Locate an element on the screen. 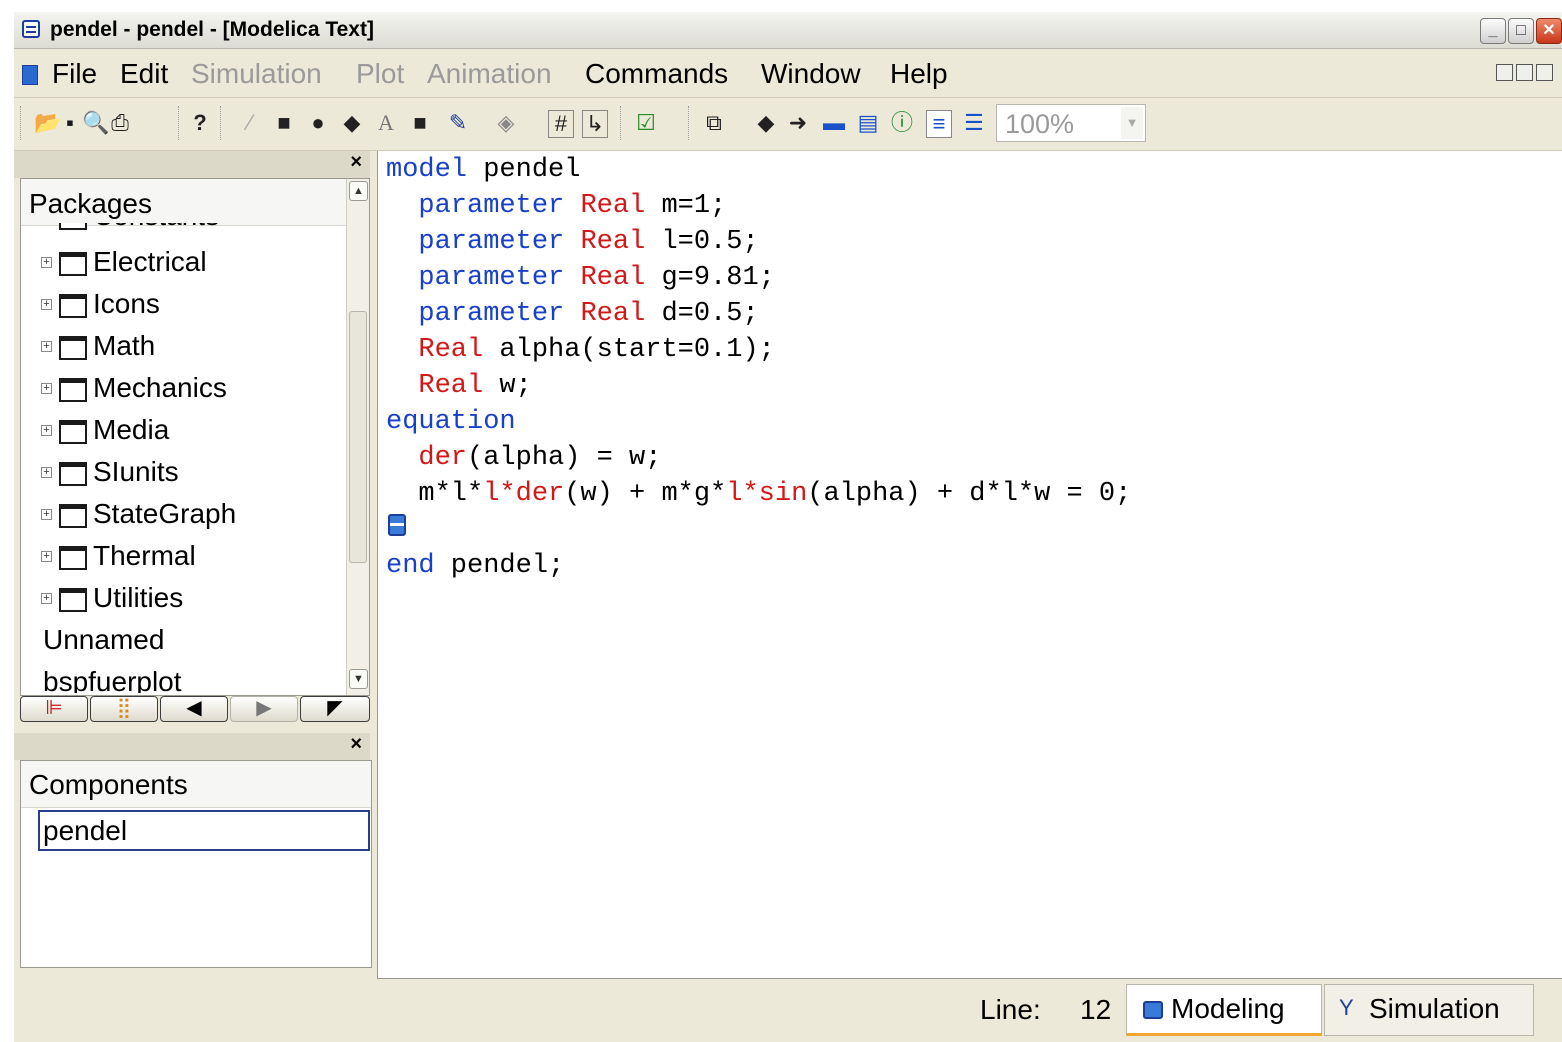  open-icon: 📂 is located at coordinates (47, 123).